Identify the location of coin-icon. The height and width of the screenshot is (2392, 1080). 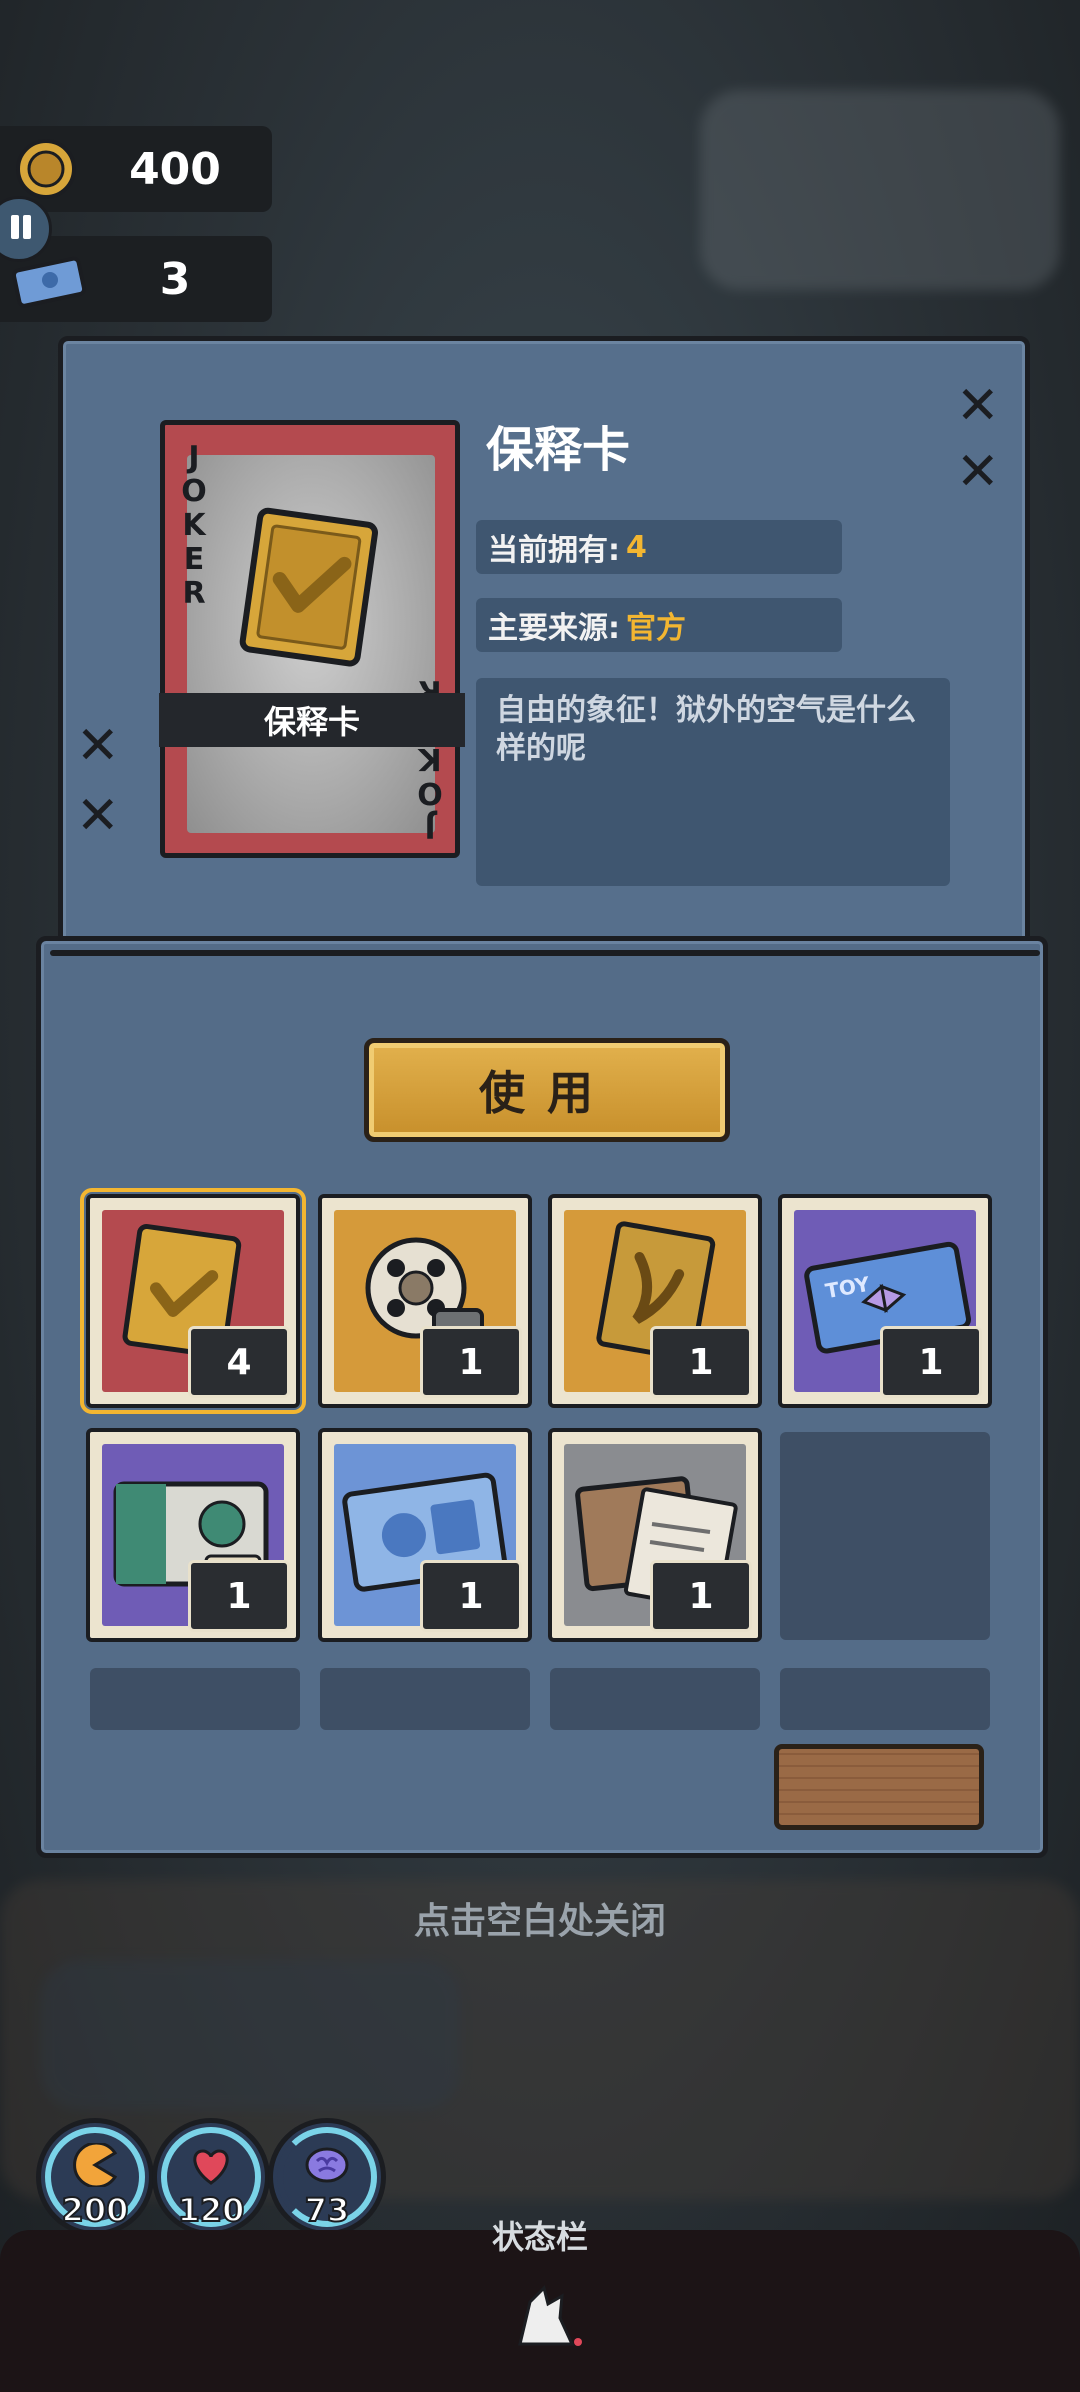
(46, 169).